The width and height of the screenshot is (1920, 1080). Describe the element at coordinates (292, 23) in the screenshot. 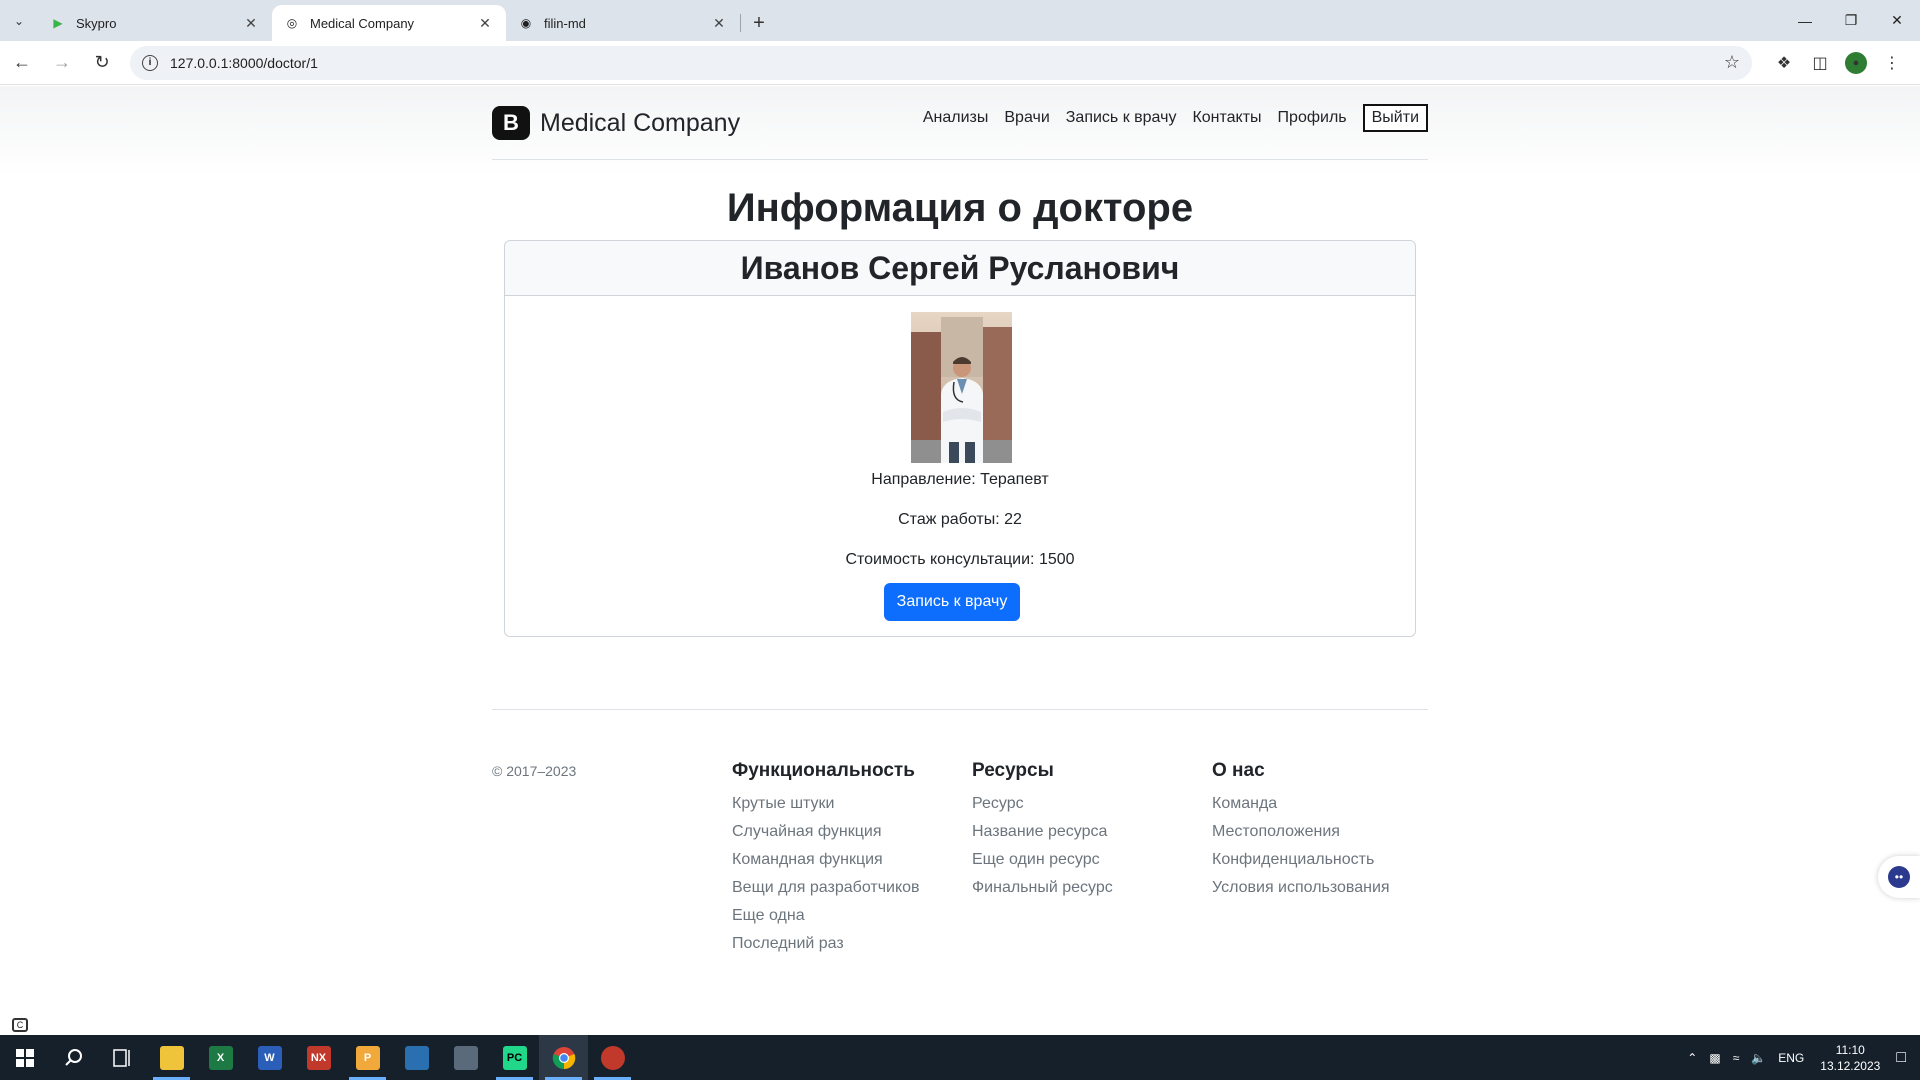

I see `globe-icon: ◎` at that location.